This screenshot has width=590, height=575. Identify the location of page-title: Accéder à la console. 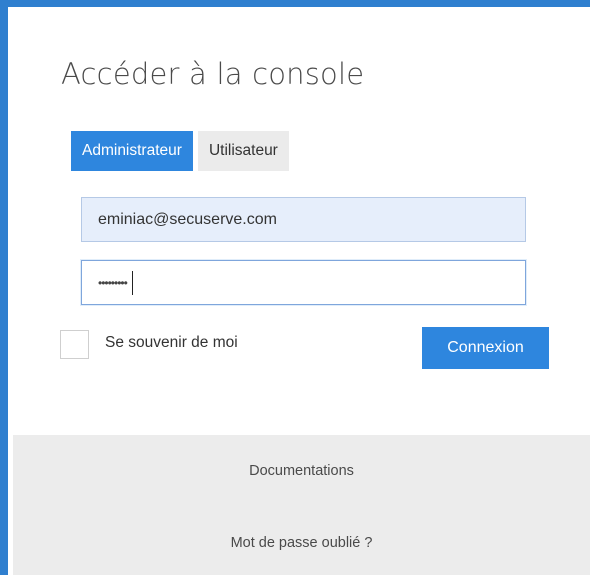
(213, 74).